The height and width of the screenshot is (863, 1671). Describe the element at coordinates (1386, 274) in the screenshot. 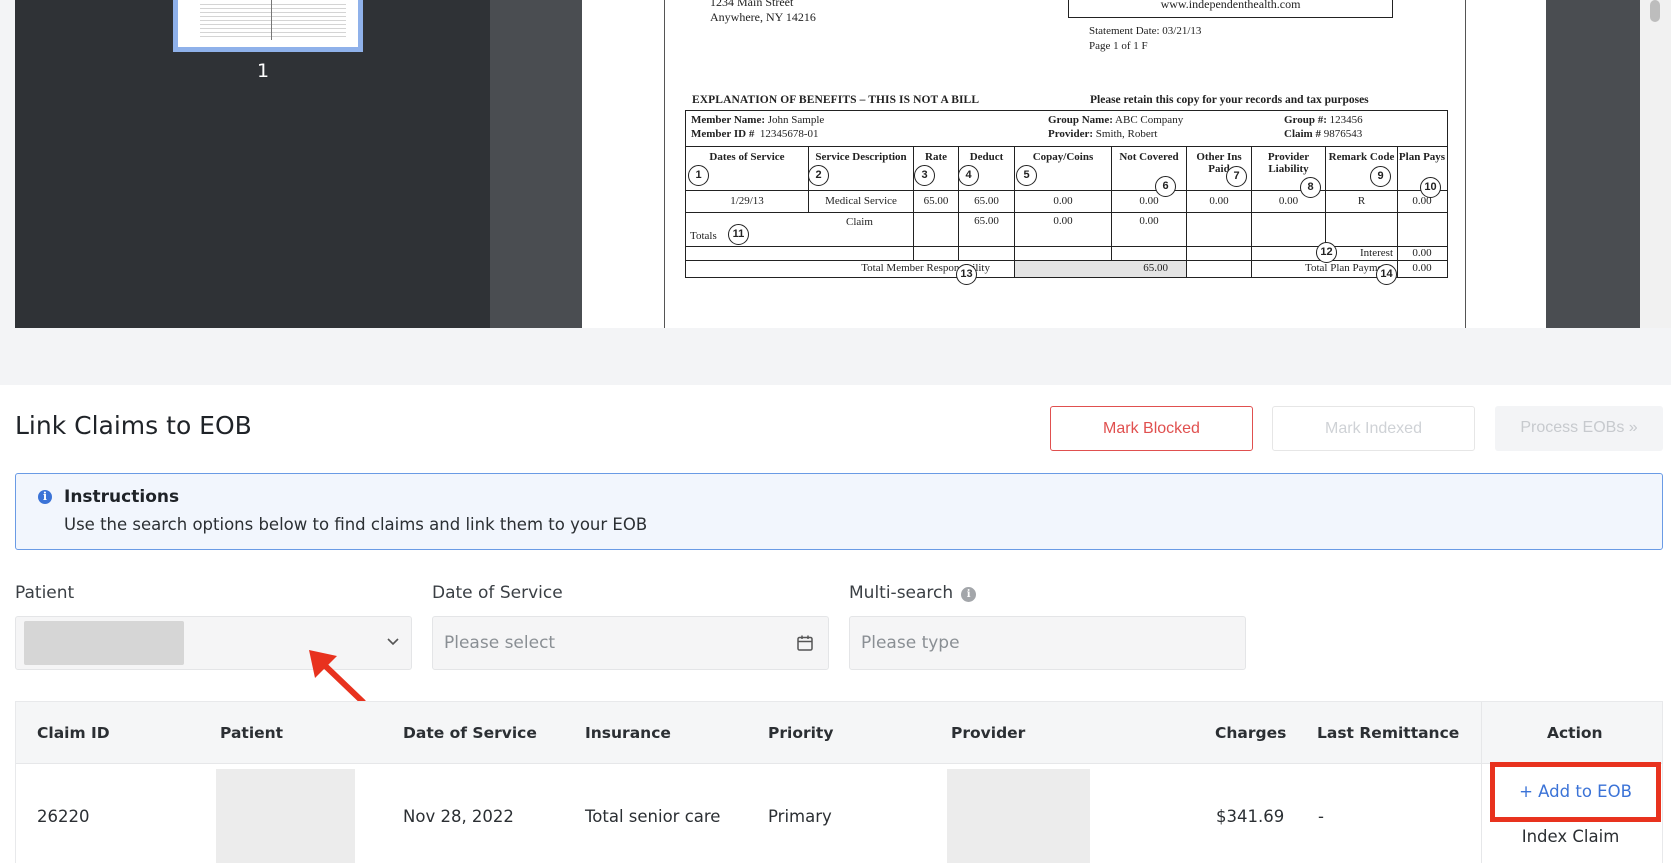

I see `marker-14: 14` at that location.